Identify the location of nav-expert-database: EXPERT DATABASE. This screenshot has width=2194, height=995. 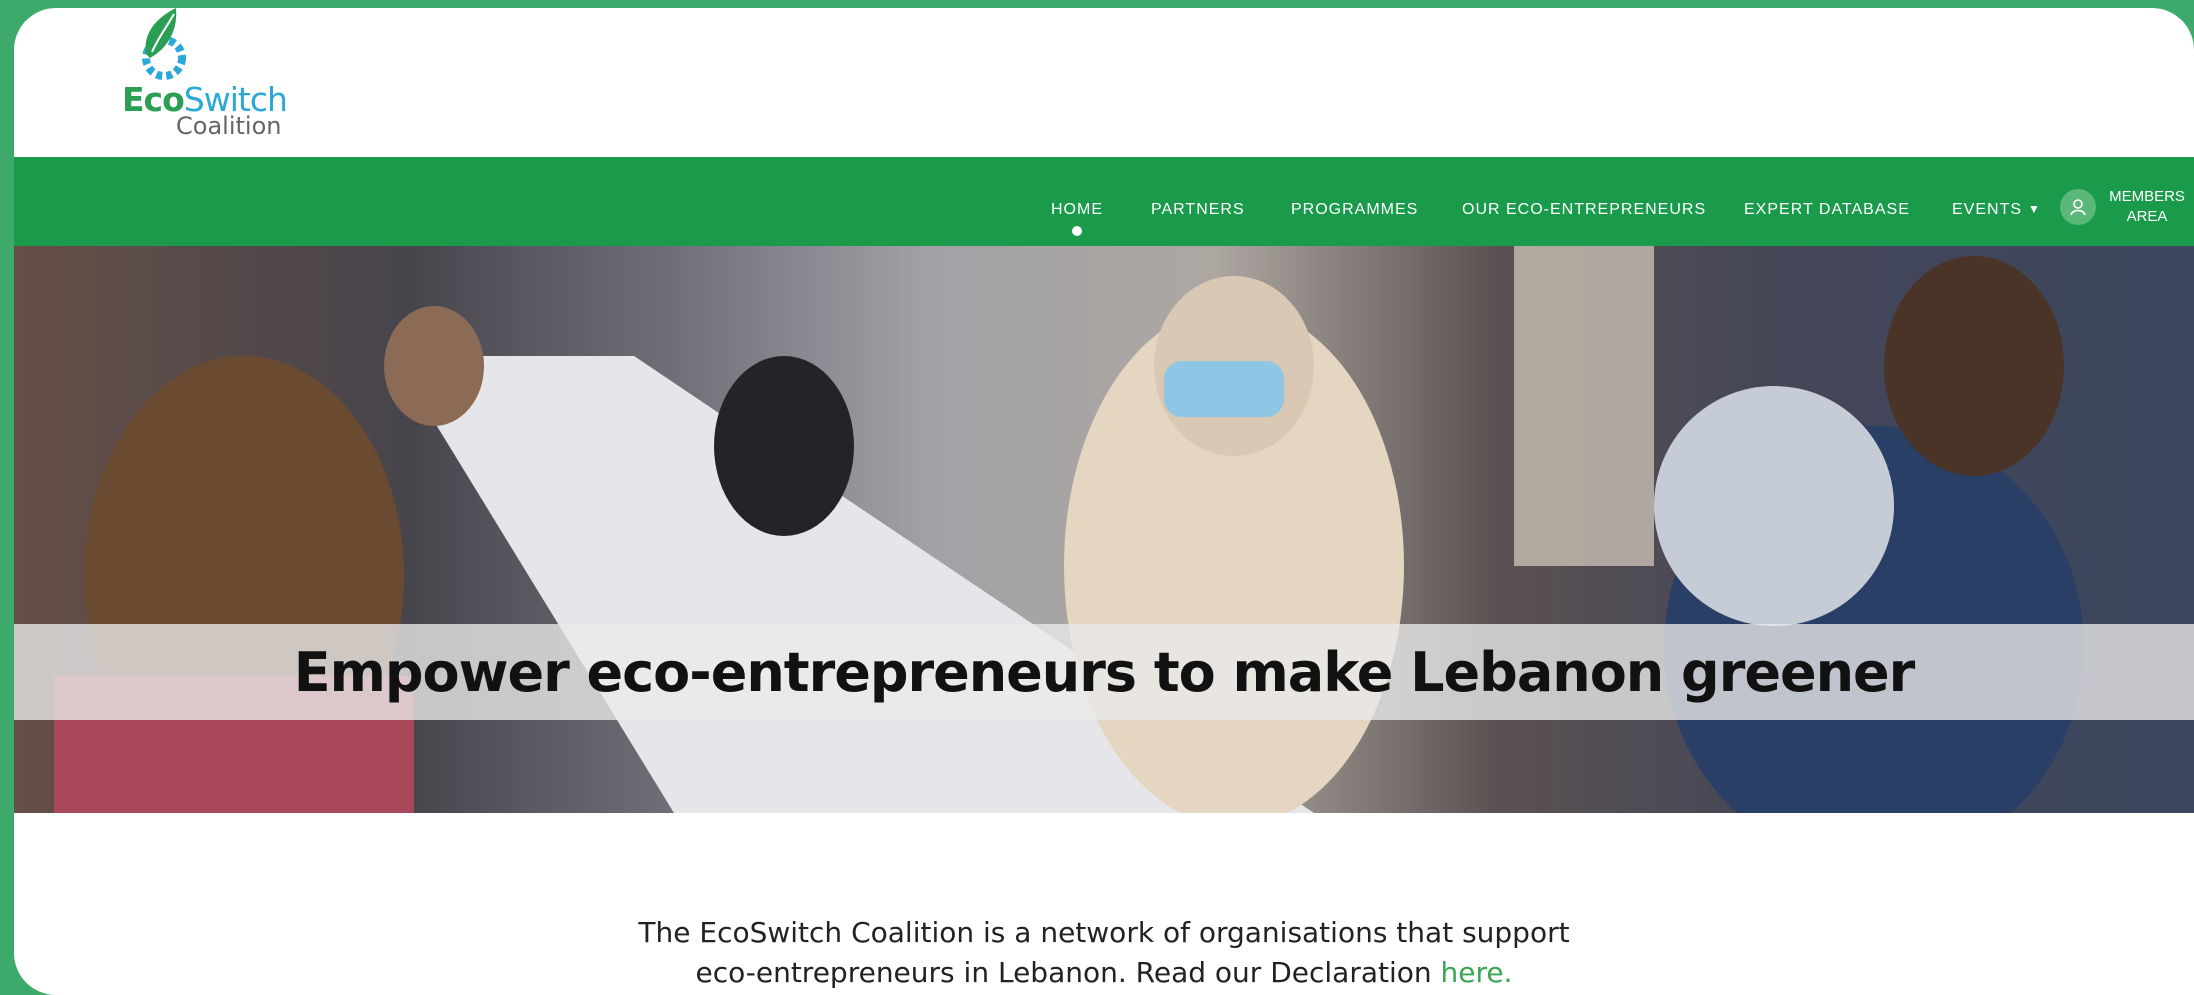
(1827, 210).